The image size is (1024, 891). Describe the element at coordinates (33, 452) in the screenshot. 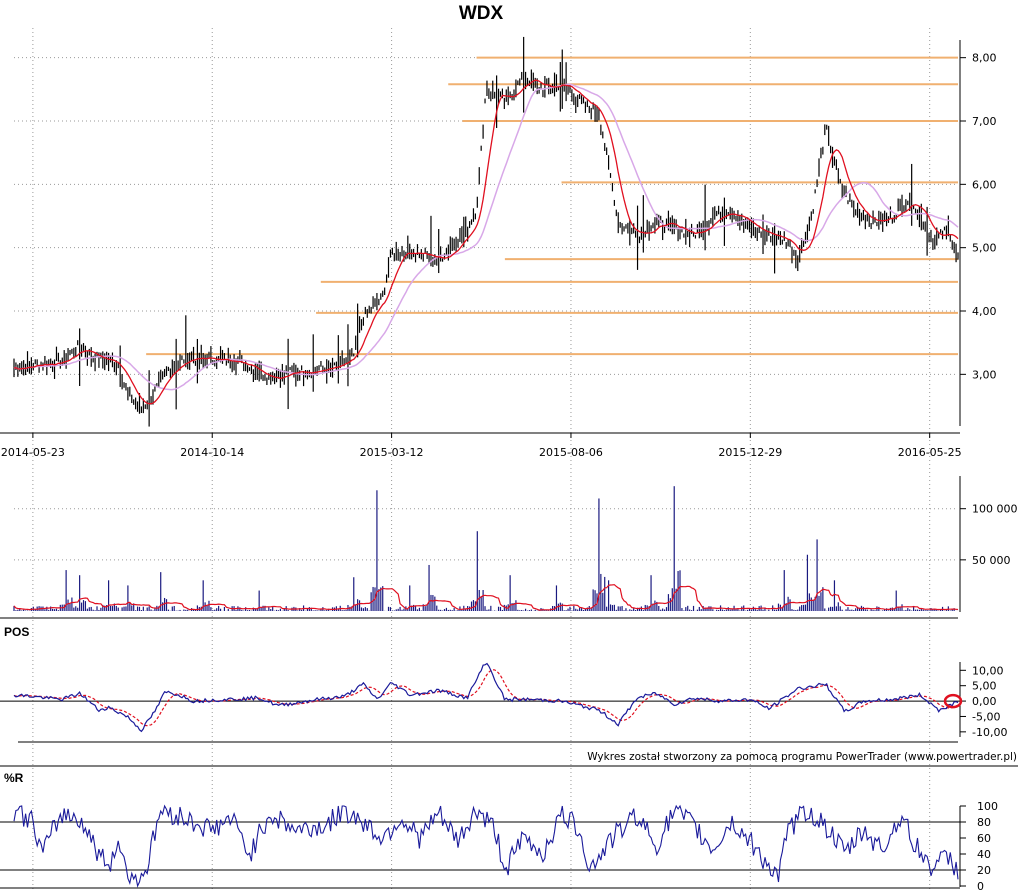

I see `x-tick-label: 2014-05-23` at that location.